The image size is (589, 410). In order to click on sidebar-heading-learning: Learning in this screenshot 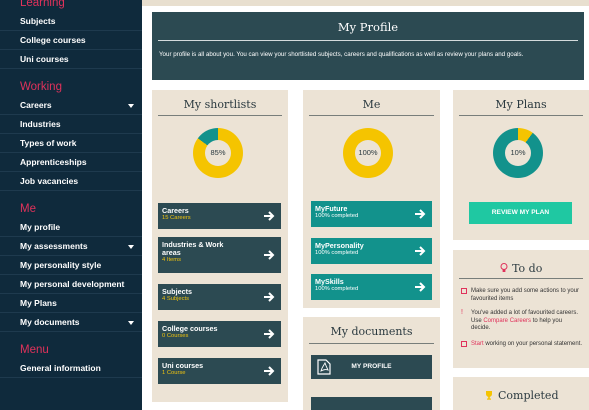, I will do `click(42, 4)`.